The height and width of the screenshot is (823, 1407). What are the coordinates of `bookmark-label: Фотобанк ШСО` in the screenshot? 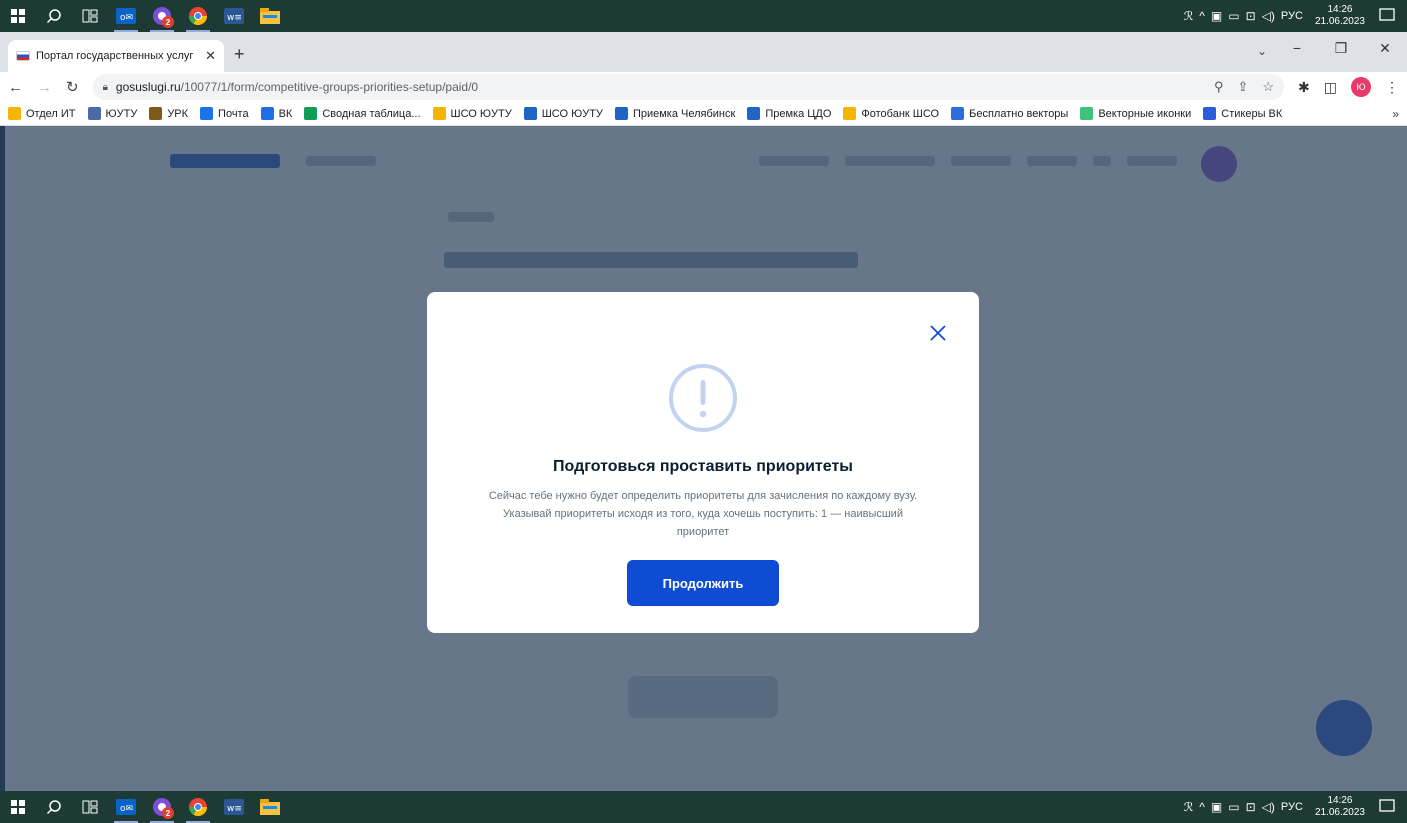 It's located at (900, 113).